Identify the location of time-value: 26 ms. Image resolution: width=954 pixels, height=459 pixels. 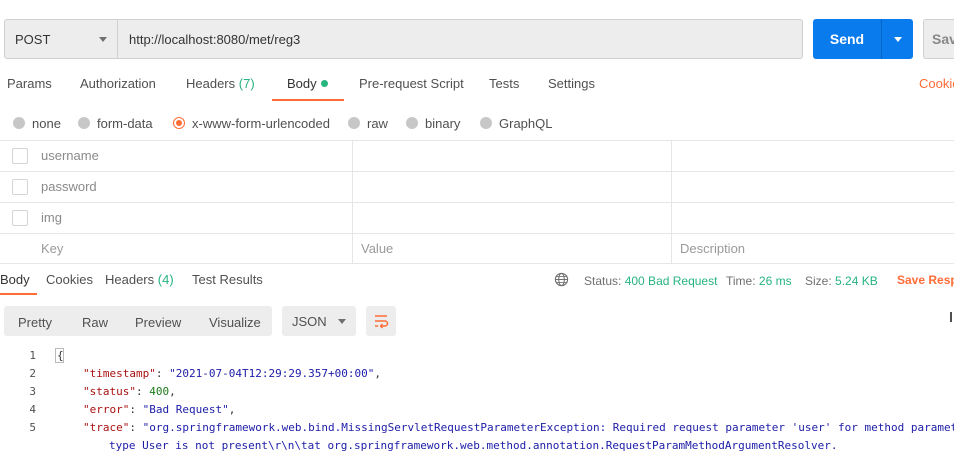
(775, 281).